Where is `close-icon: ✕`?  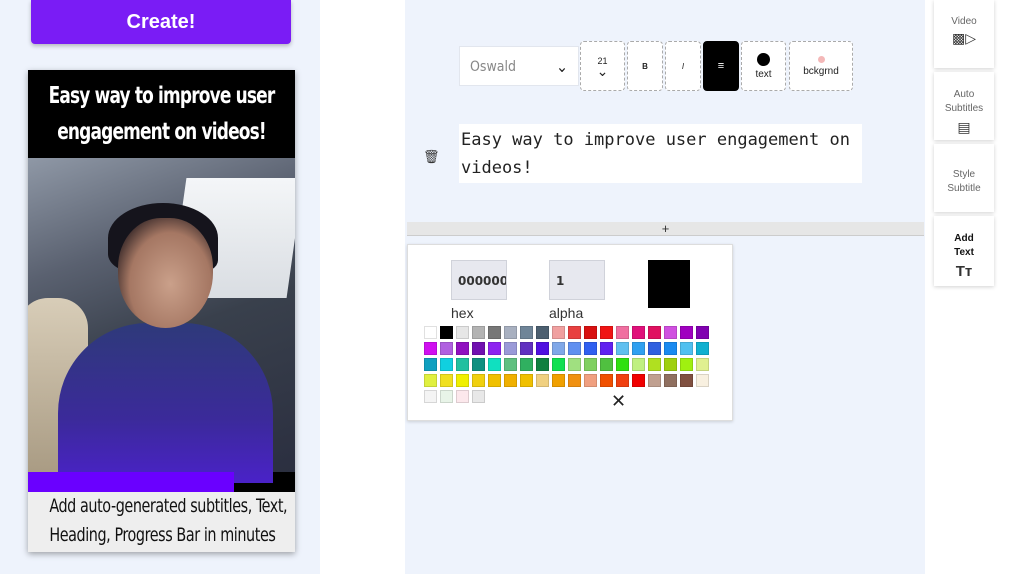
close-icon: ✕ is located at coordinates (618, 401).